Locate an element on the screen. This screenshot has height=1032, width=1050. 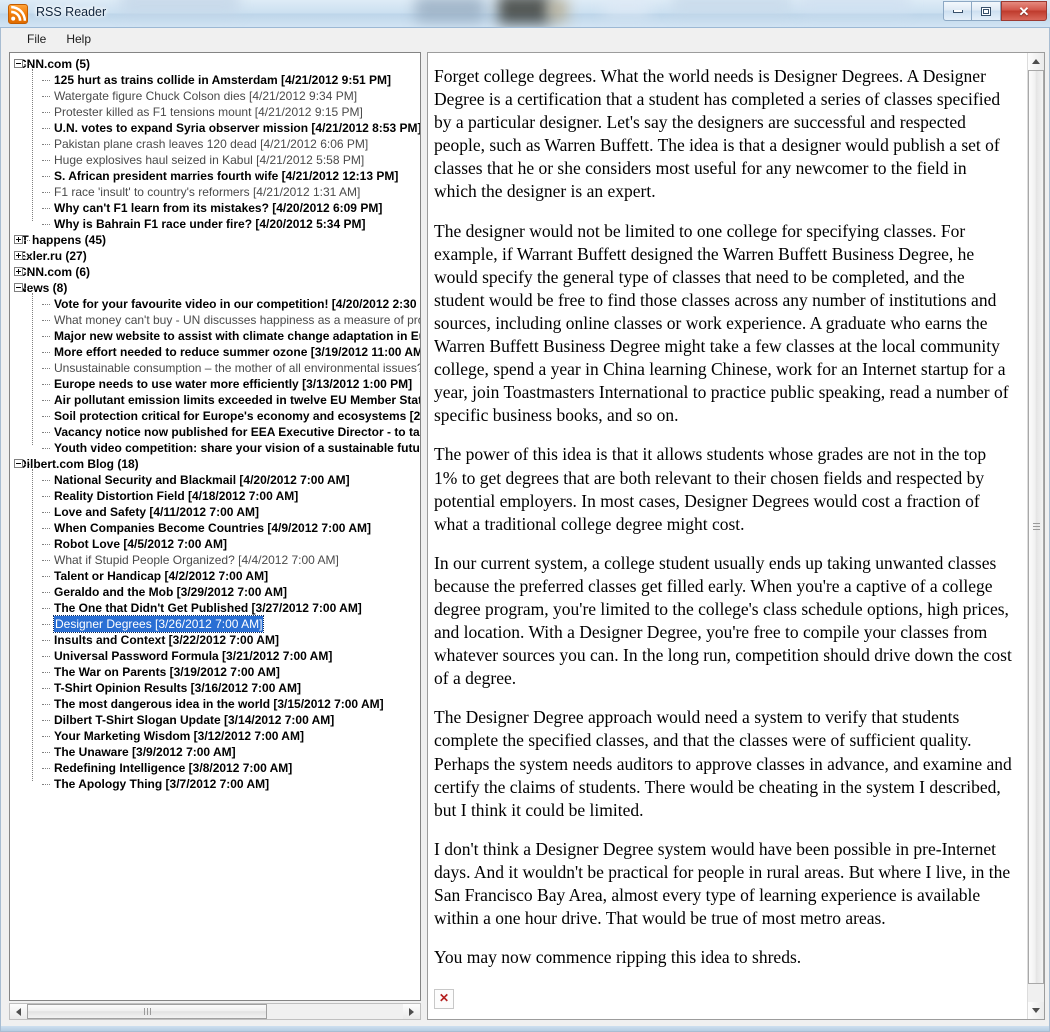
hscroll-track is located at coordinates (215, 1012).